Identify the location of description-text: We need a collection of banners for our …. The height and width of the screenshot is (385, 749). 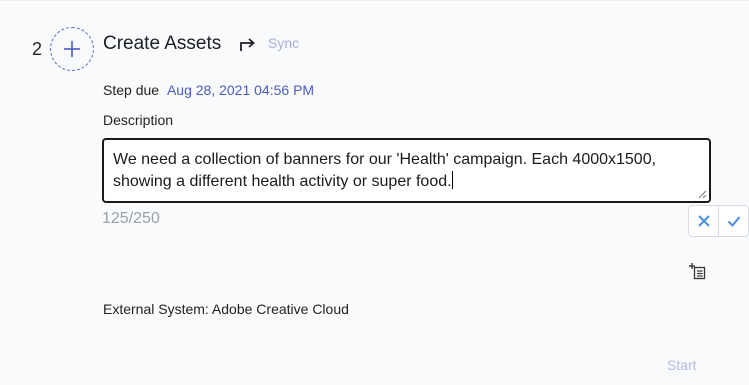
(384, 170).